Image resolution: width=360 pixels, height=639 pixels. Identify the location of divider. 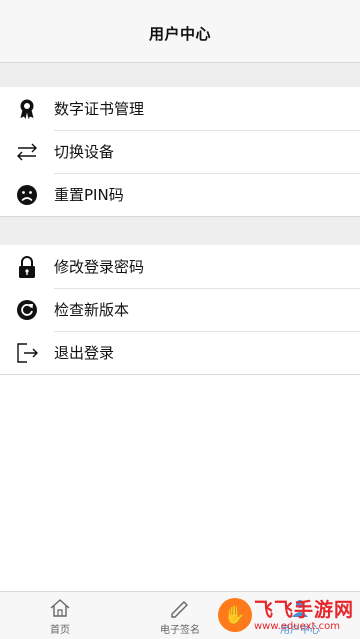
(180, 374).